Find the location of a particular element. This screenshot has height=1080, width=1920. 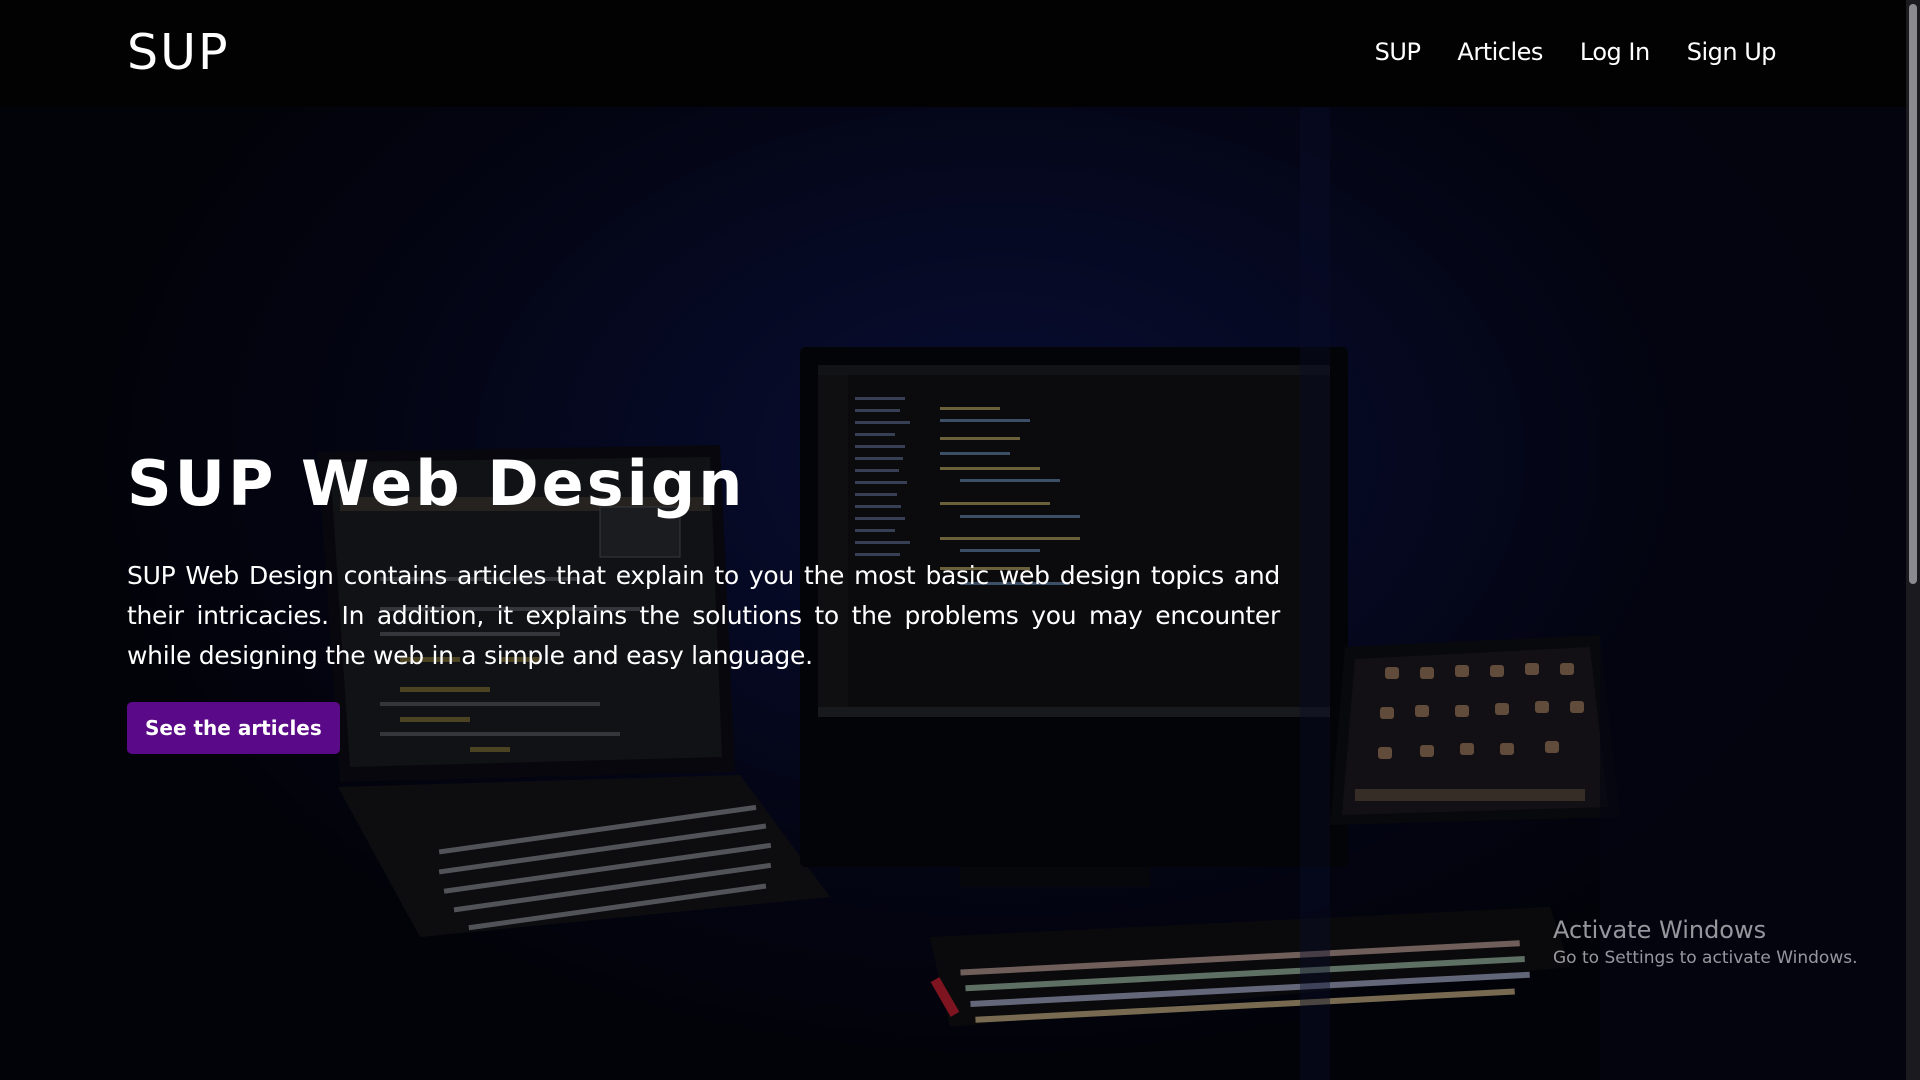

watermark-title: Activate Windows is located at coordinates (1660, 930).